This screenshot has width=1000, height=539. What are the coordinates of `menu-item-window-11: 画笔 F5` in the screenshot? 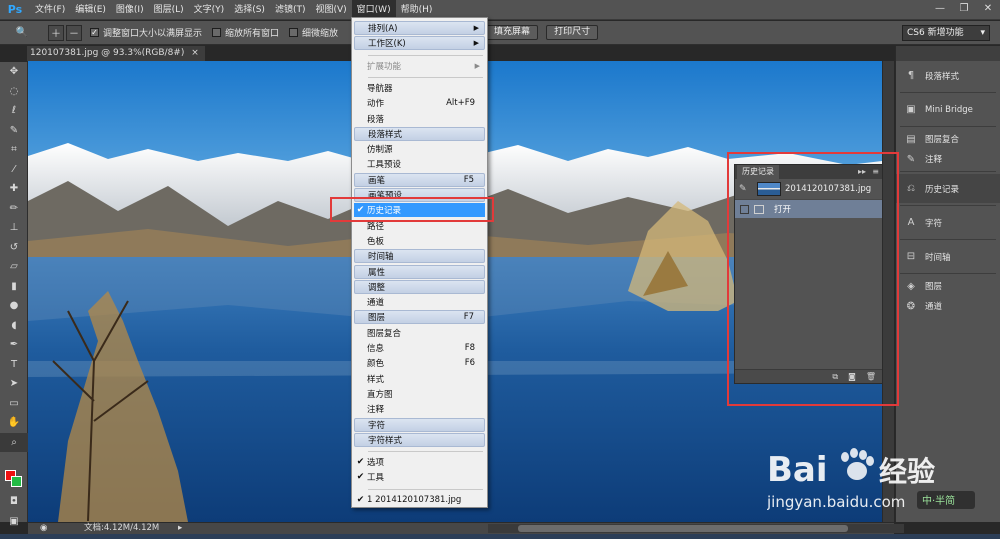 It's located at (419, 179).